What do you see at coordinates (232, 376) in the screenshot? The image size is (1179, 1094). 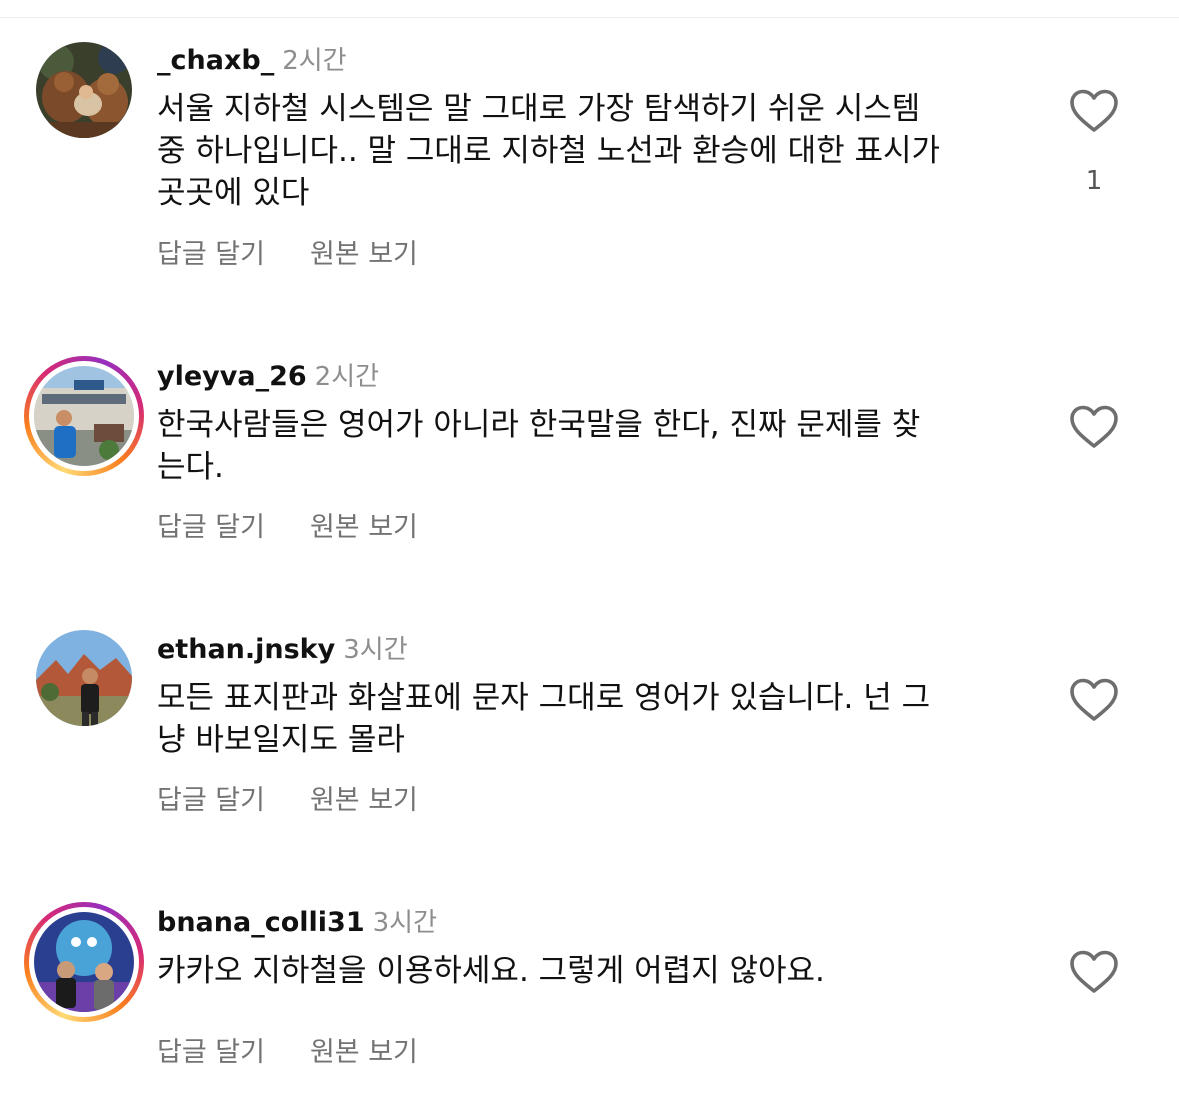 I see `username: yleyva_26` at bounding box center [232, 376].